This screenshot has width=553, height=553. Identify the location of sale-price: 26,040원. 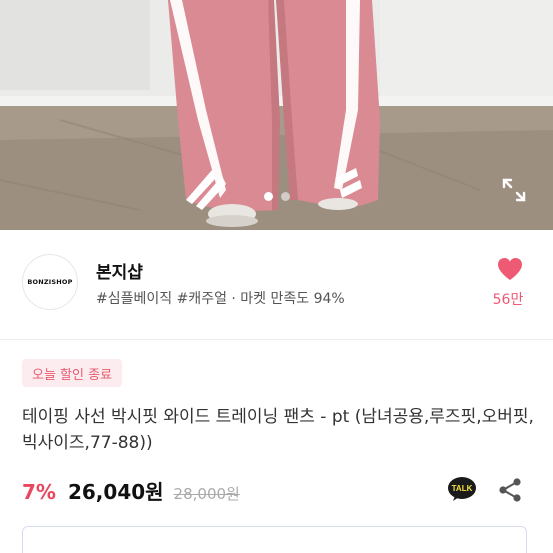
(115, 492).